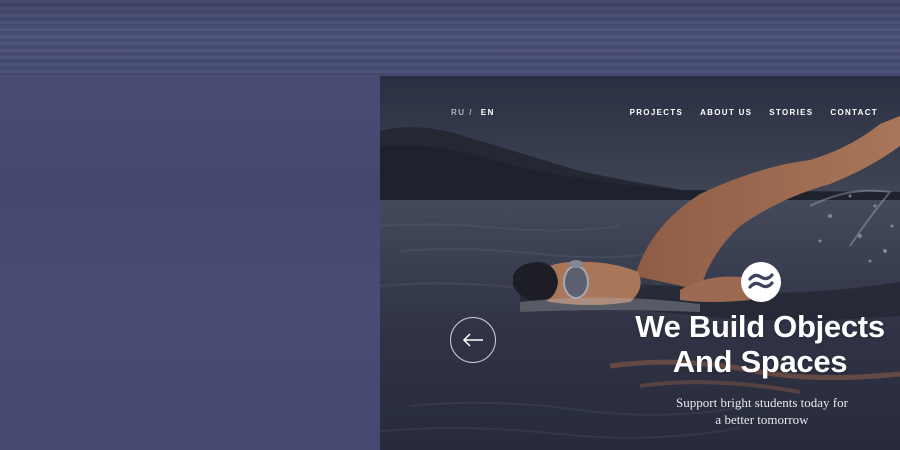  I want to click on nav-stories: STORIES, so click(791, 112).